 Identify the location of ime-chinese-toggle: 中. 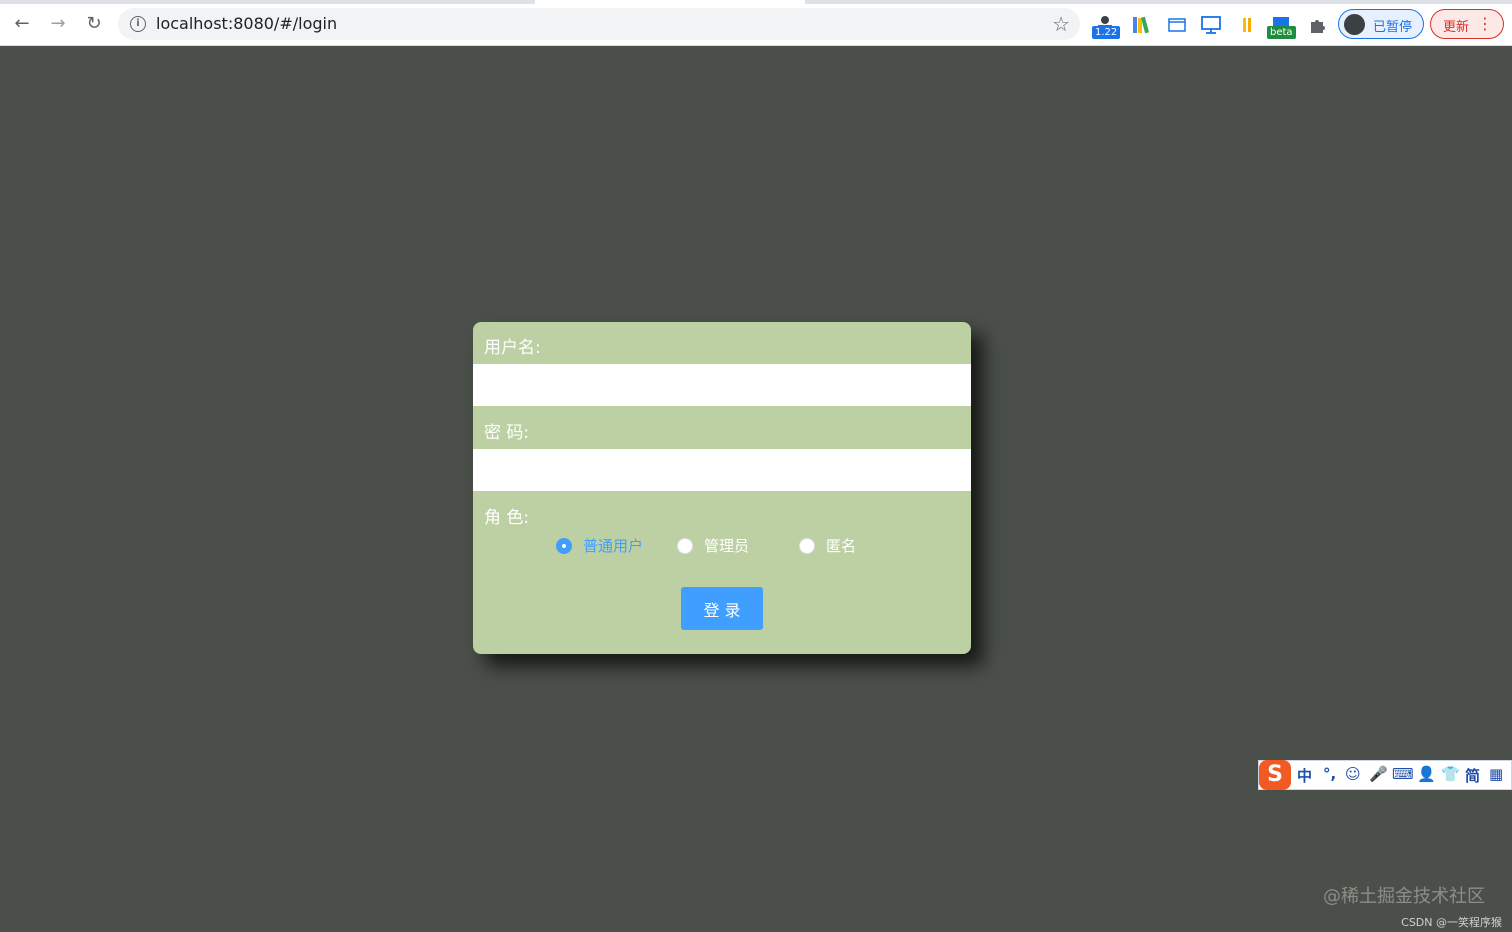
(1304, 775).